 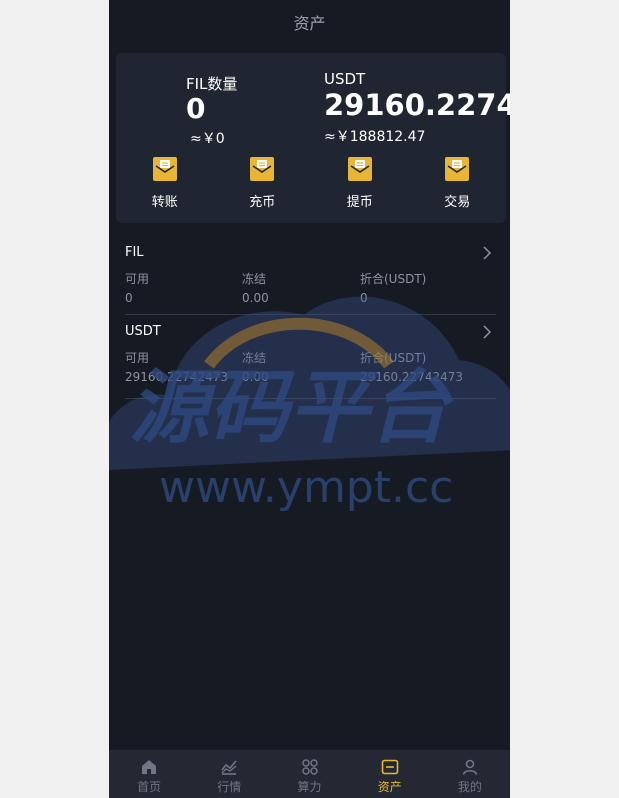 I want to click on nav-hashrate: 算力, so click(x=309, y=774).